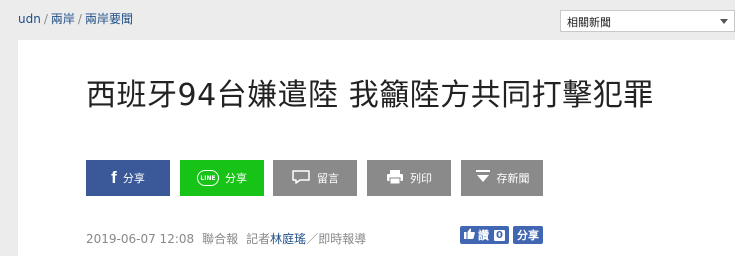 This screenshot has height=256, width=735. I want to click on facebook-social-plugin: 讚 0 分享, so click(501, 235).